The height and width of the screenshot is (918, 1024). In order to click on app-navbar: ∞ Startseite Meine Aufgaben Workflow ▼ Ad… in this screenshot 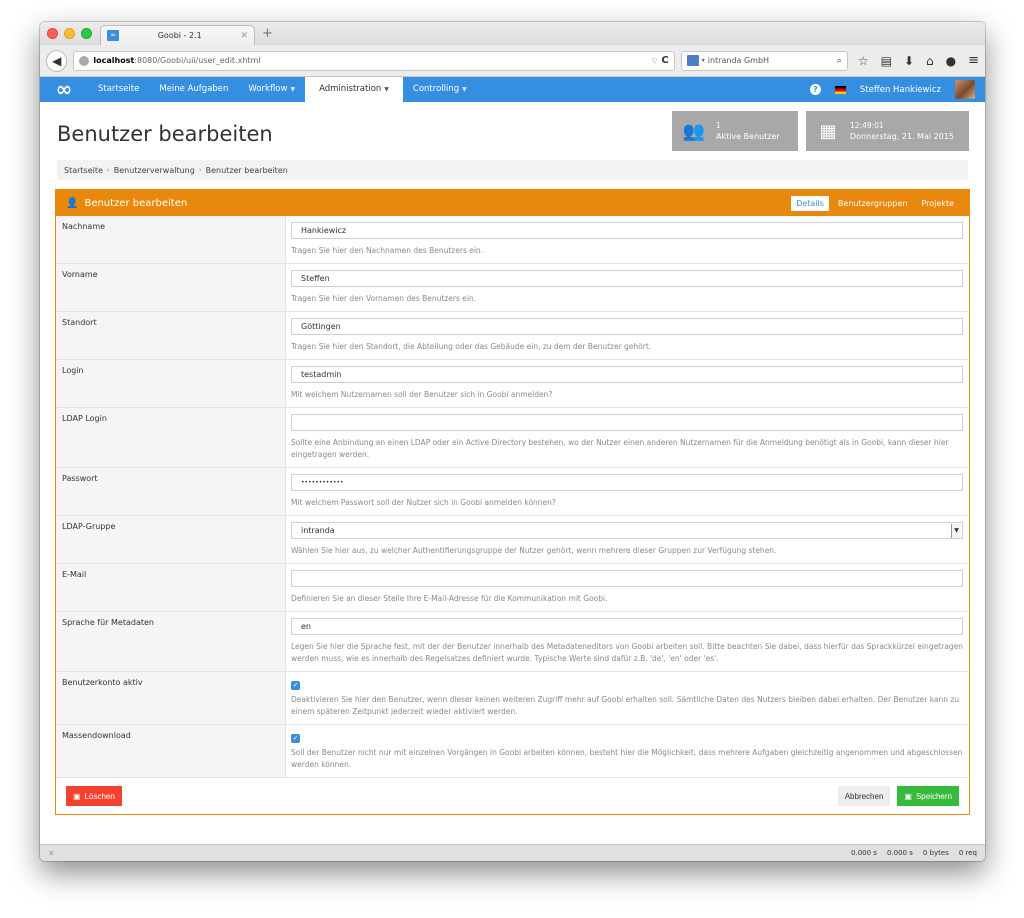, I will do `click(512, 89)`.